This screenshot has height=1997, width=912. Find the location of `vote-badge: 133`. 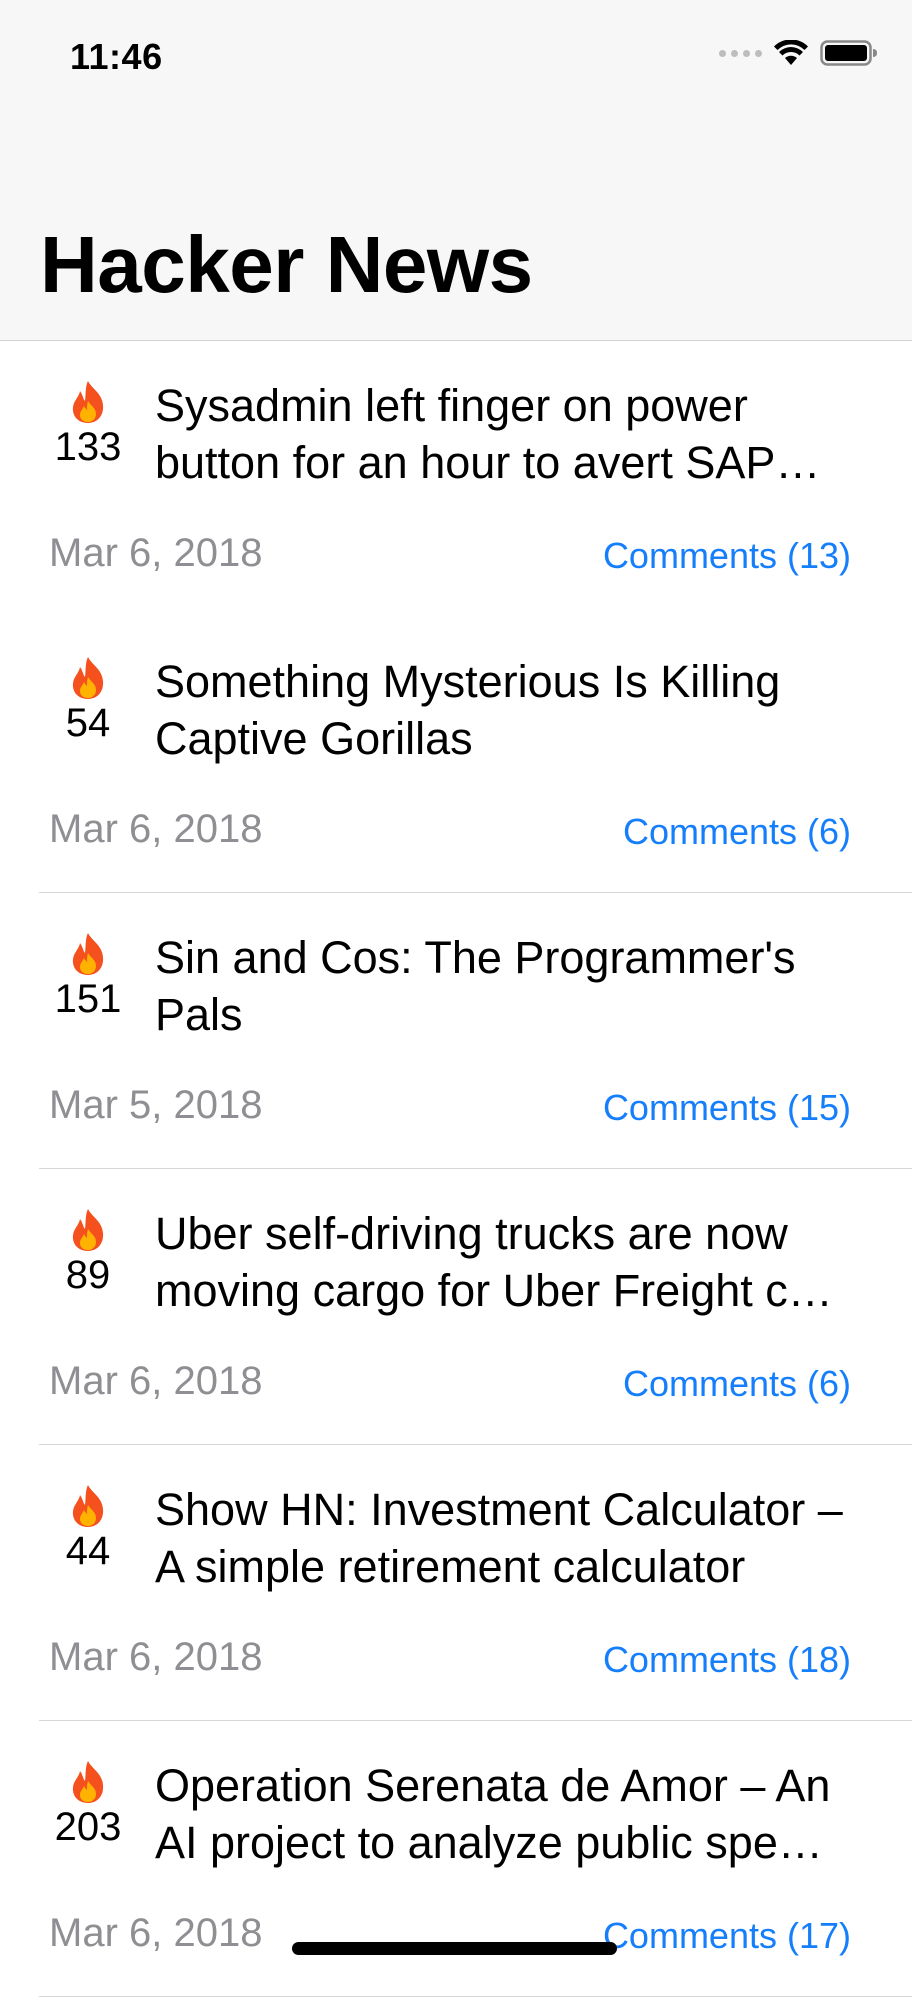

vote-badge: 133 is located at coordinates (88, 424).